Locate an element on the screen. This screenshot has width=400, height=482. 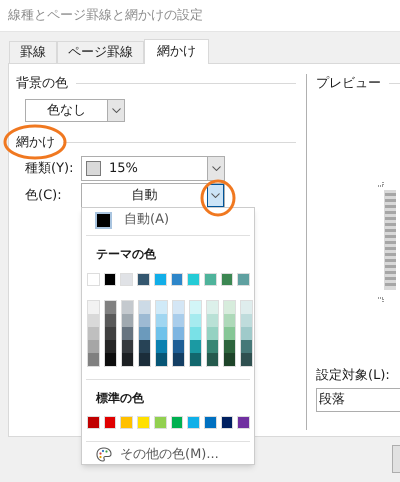
tab: 罫線 is located at coordinates (33, 52).